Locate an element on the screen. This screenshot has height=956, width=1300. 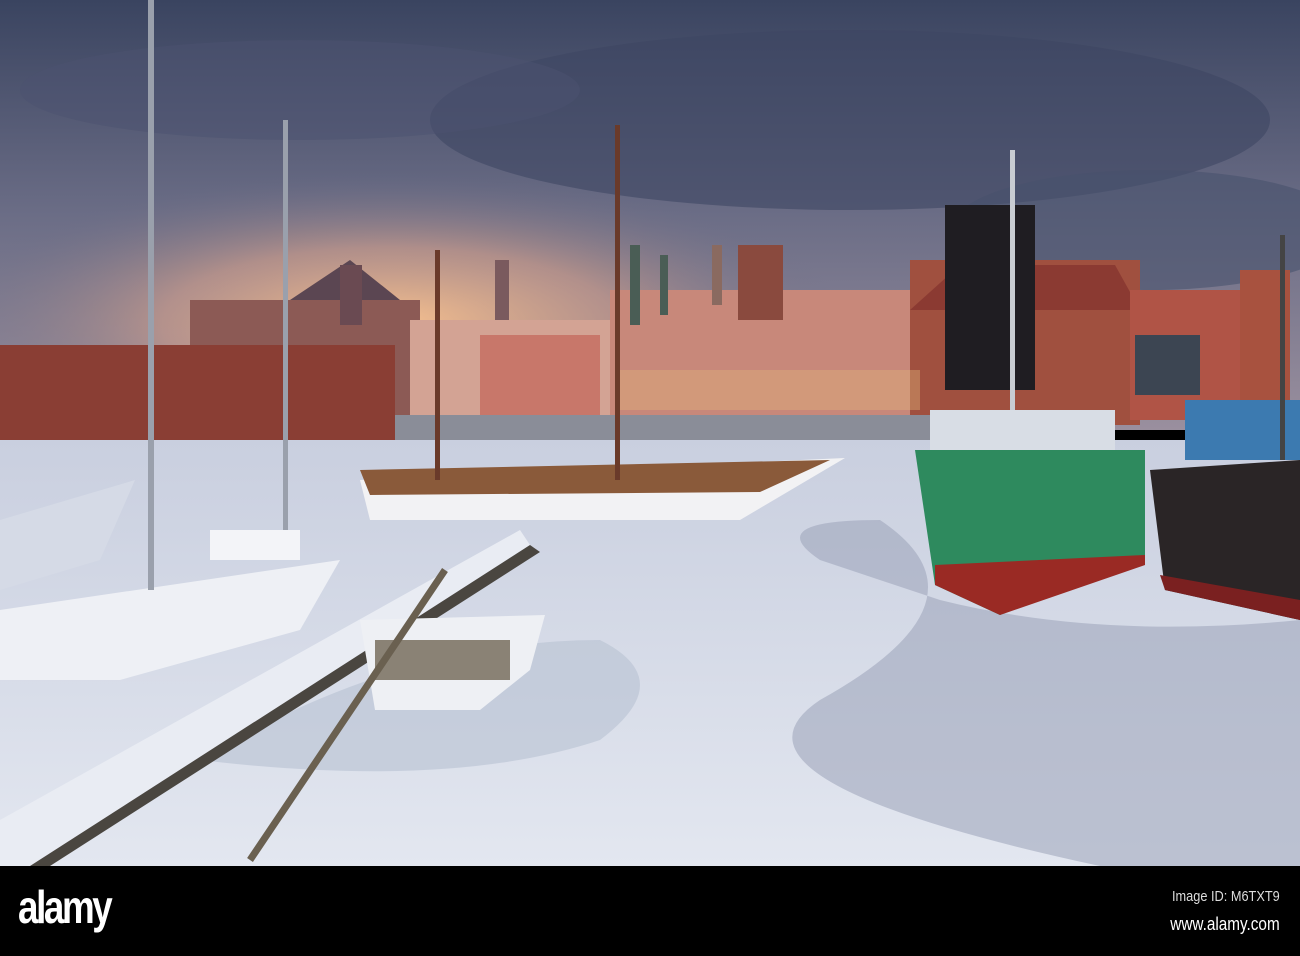
site-url: www.alamy.com is located at coordinates (1225, 924).